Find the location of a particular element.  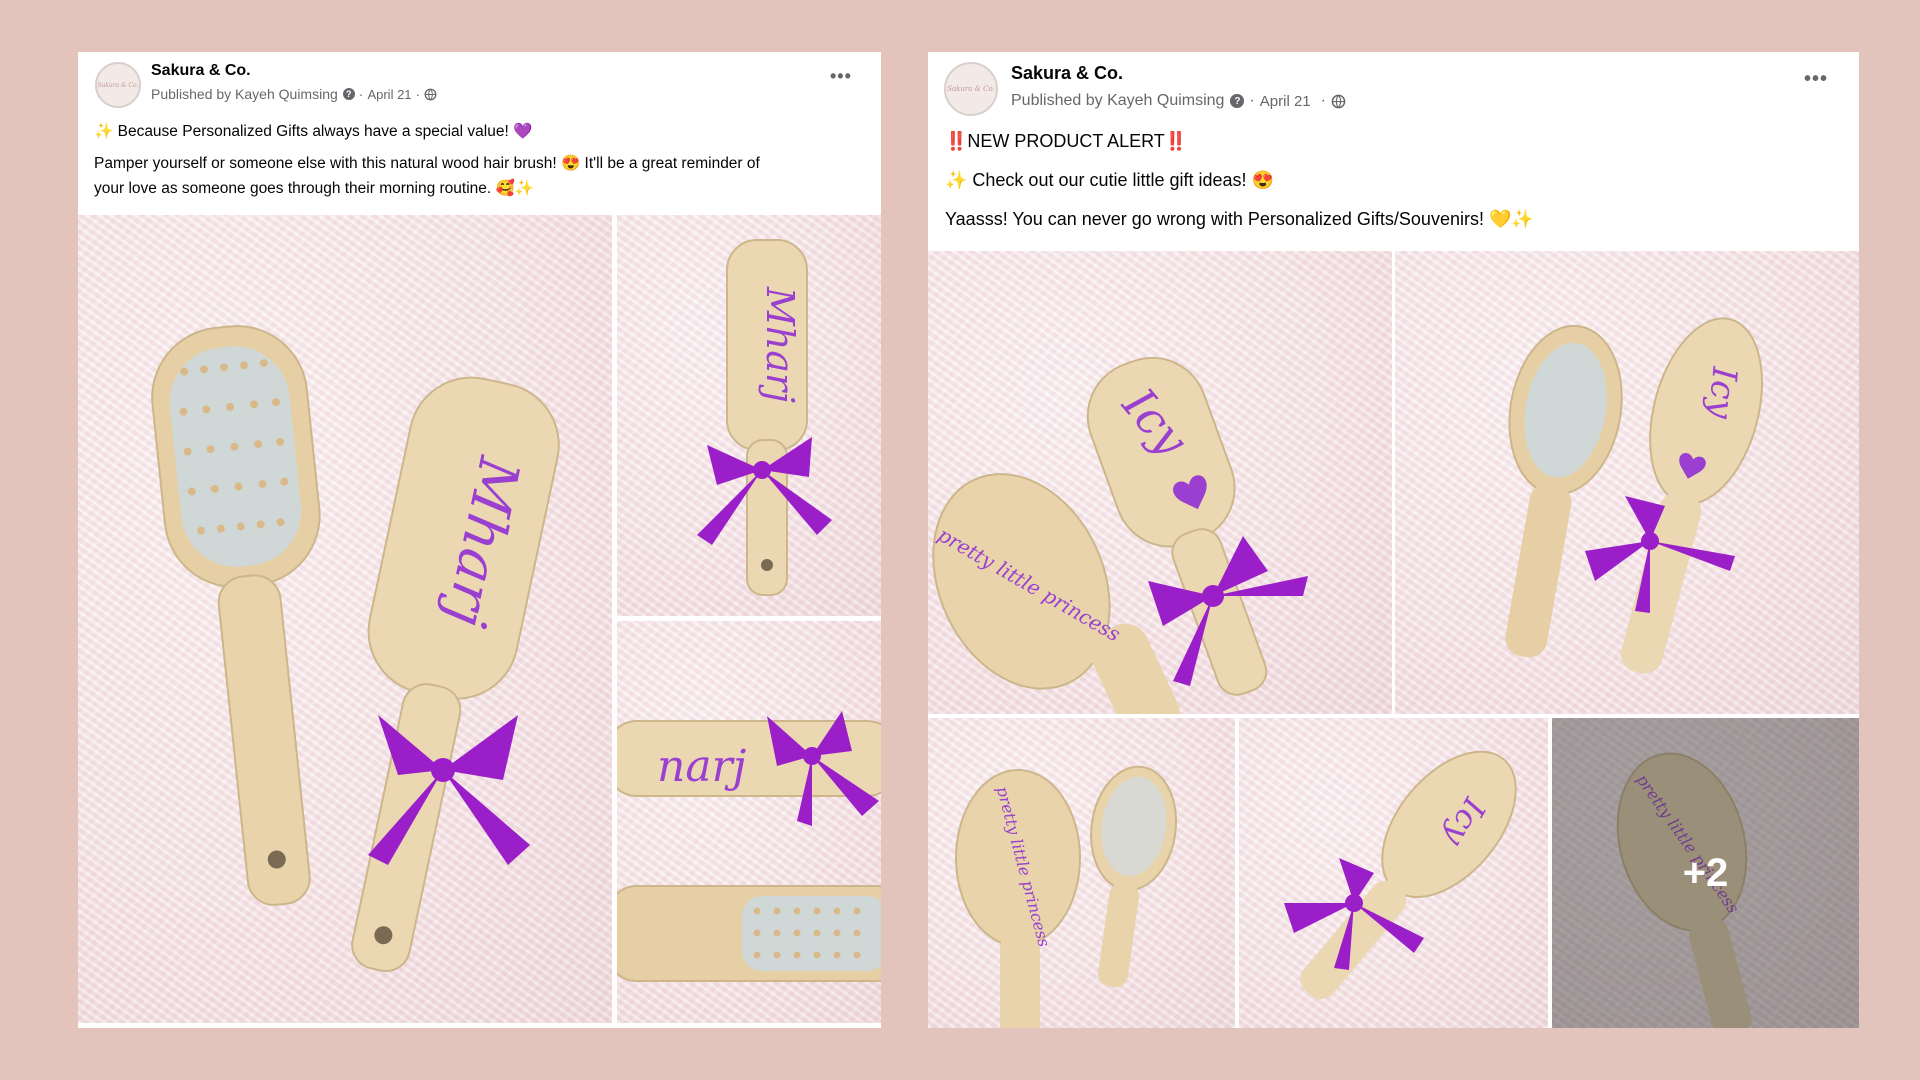

more-photos-overlay: +2 is located at coordinates (1705, 873).